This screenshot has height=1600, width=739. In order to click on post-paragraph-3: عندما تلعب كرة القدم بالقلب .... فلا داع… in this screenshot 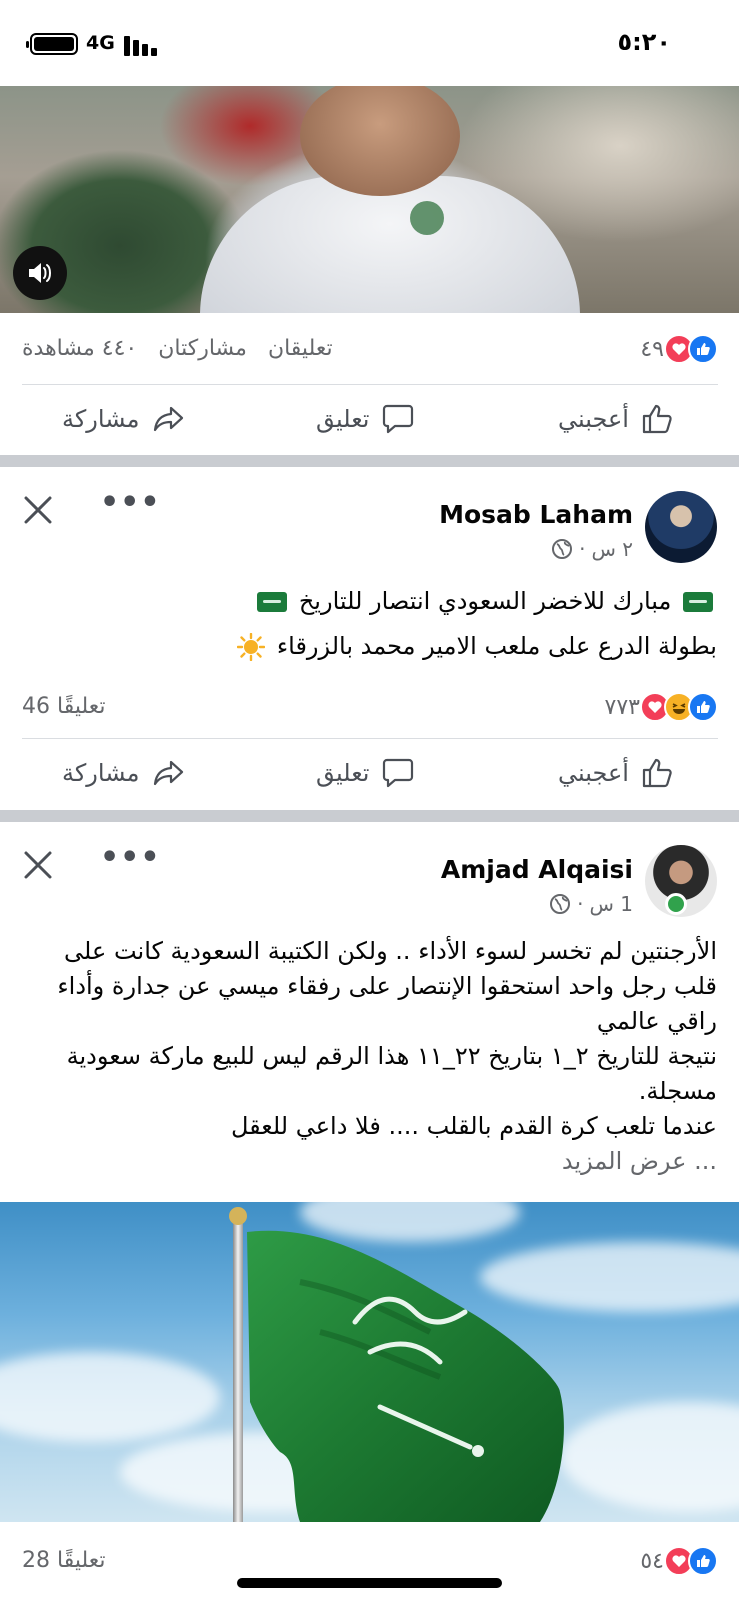, I will do `click(473, 1126)`.